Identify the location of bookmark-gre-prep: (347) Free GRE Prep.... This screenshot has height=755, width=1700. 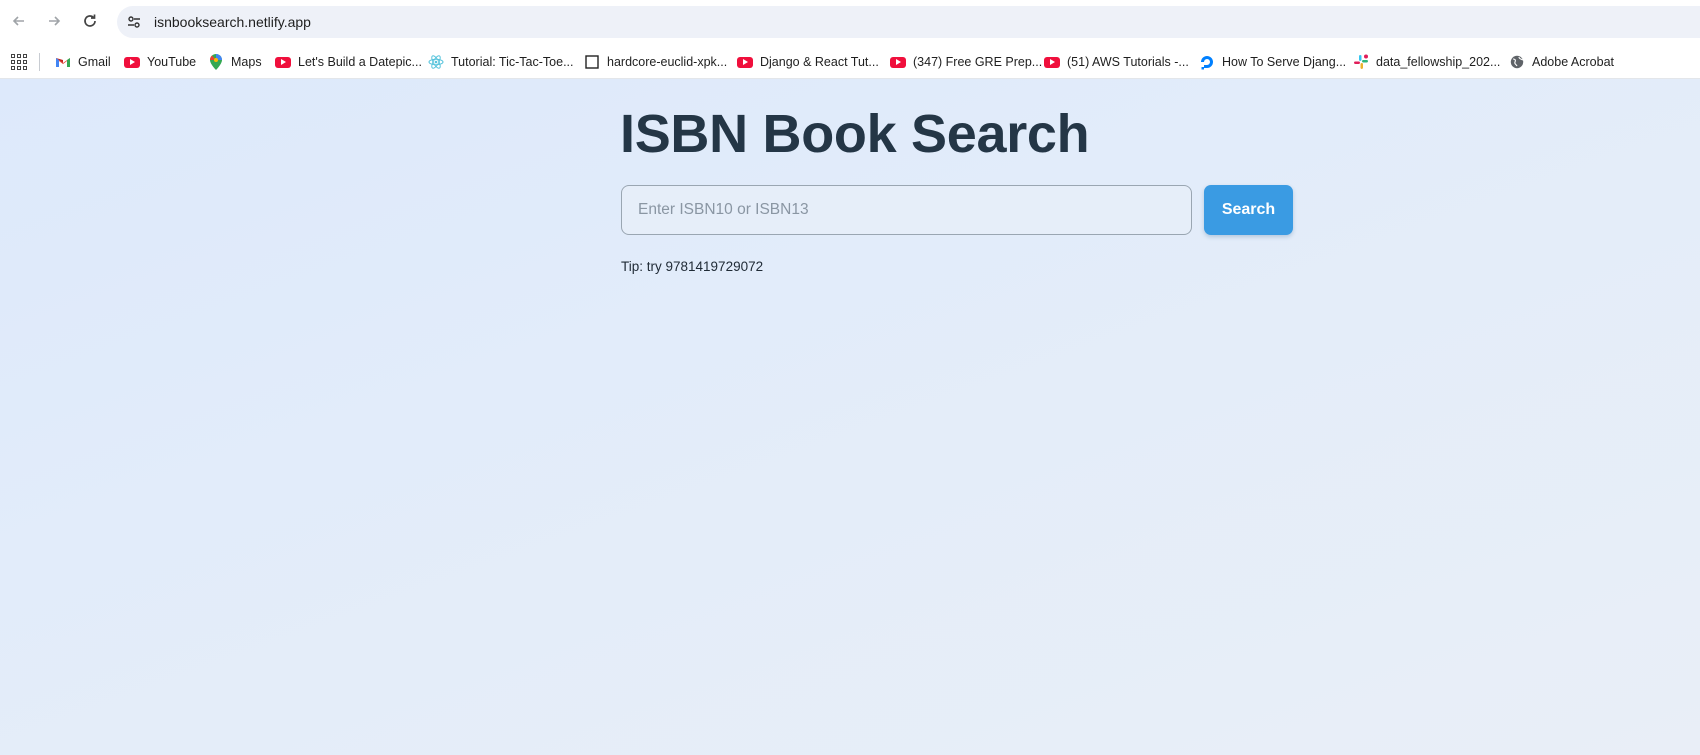
(966, 62).